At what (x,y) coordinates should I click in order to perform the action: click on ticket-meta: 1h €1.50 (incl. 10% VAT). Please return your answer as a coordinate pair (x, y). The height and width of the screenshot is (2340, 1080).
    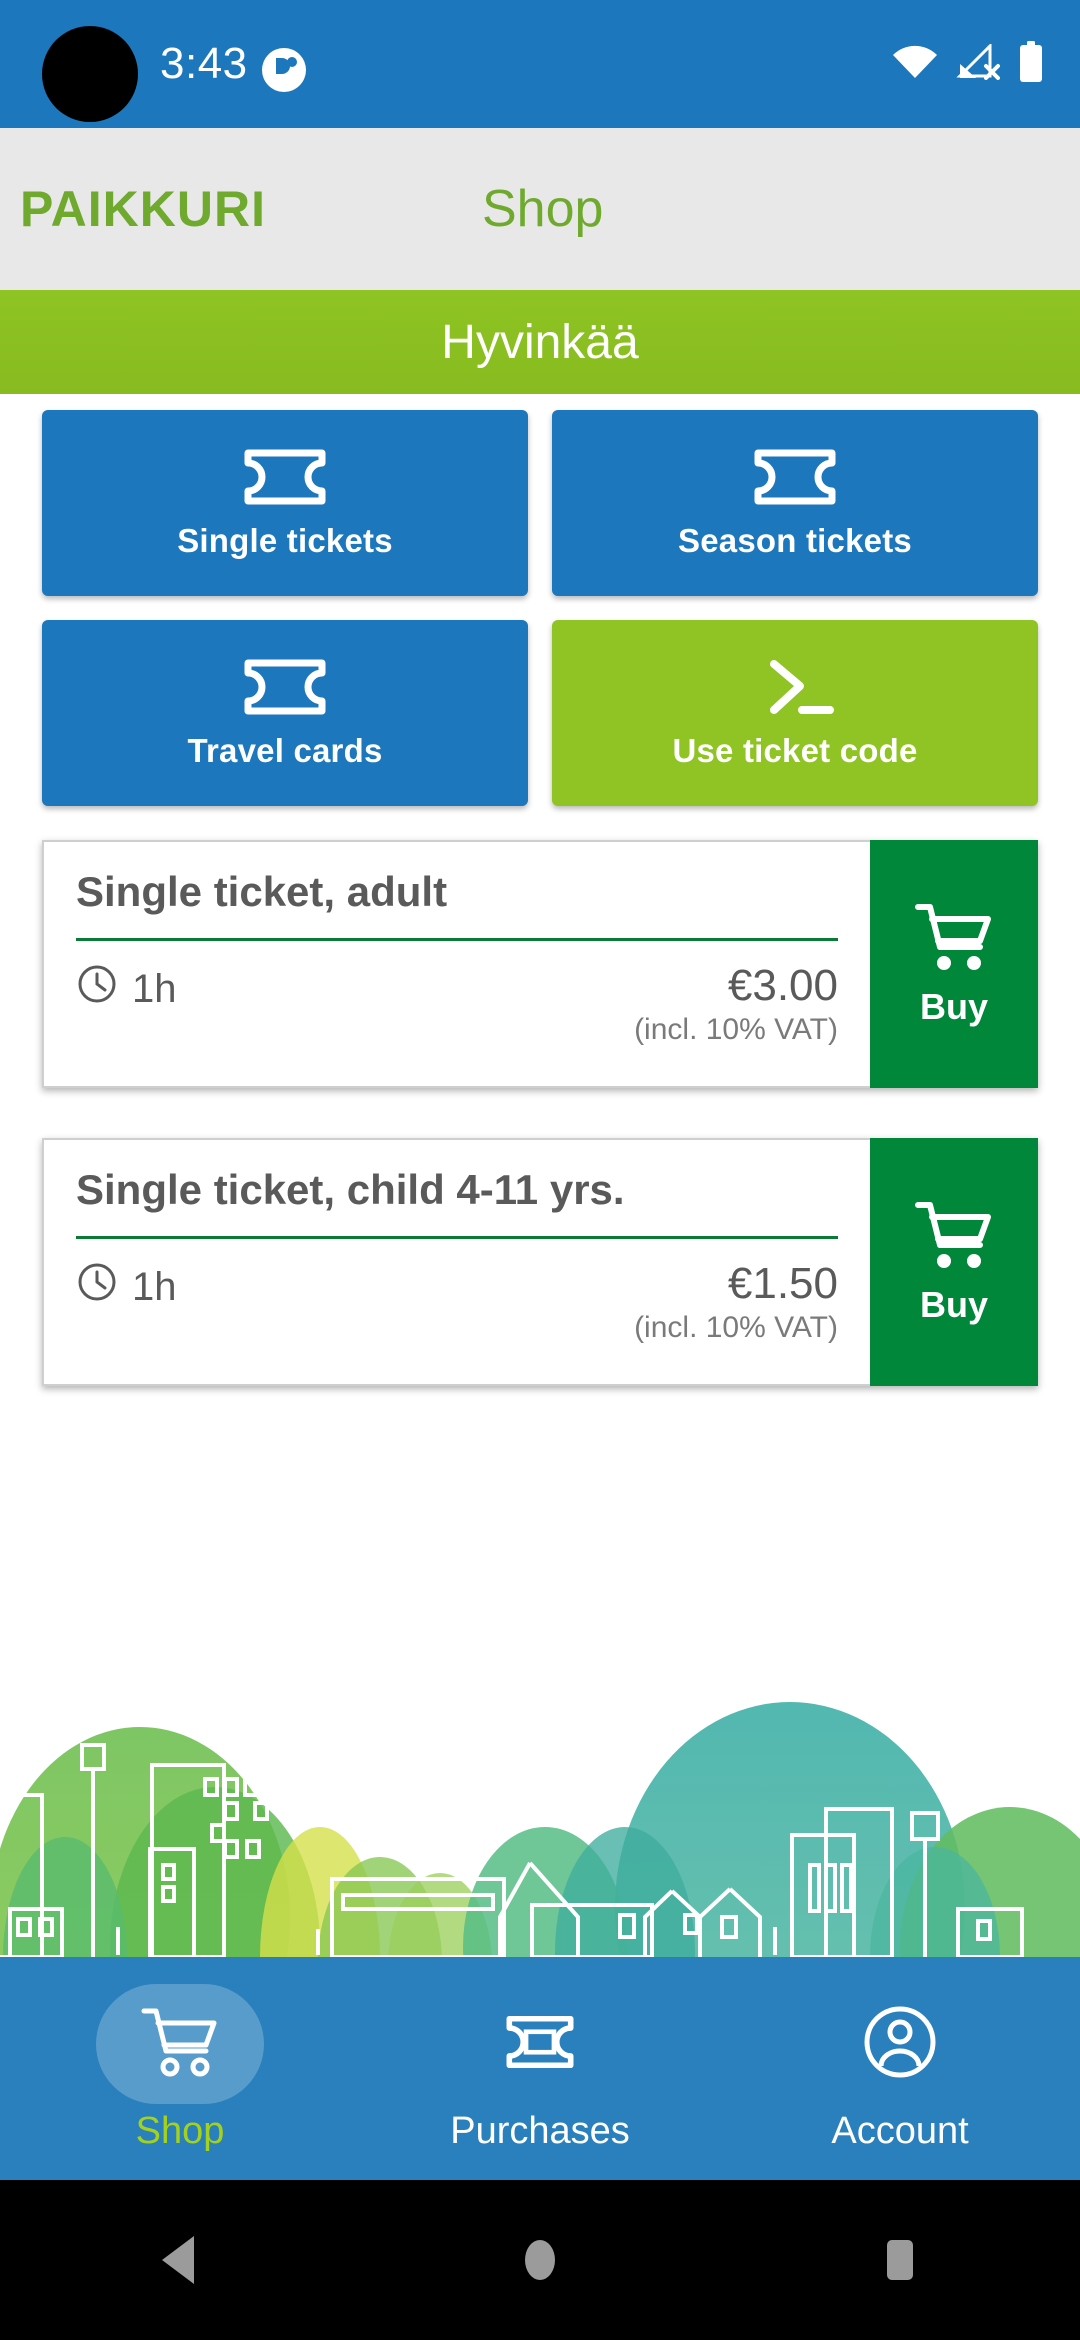
    Looking at the image, I should click on (457, 1311).